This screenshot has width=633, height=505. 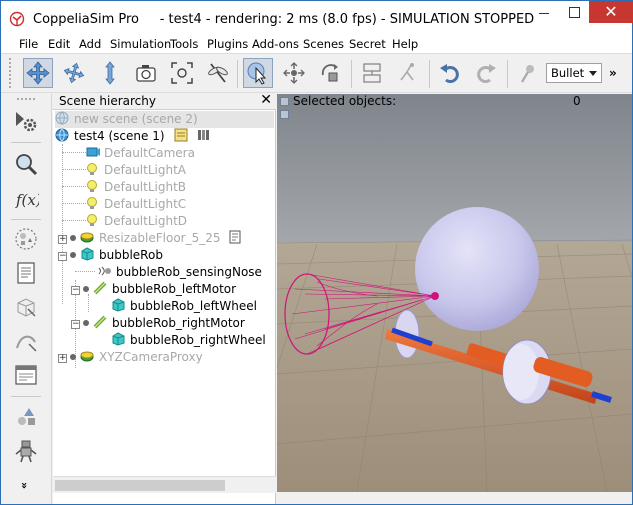 I want to click on tree-item: XYZCameraProxy, so click(x=136, y=357).